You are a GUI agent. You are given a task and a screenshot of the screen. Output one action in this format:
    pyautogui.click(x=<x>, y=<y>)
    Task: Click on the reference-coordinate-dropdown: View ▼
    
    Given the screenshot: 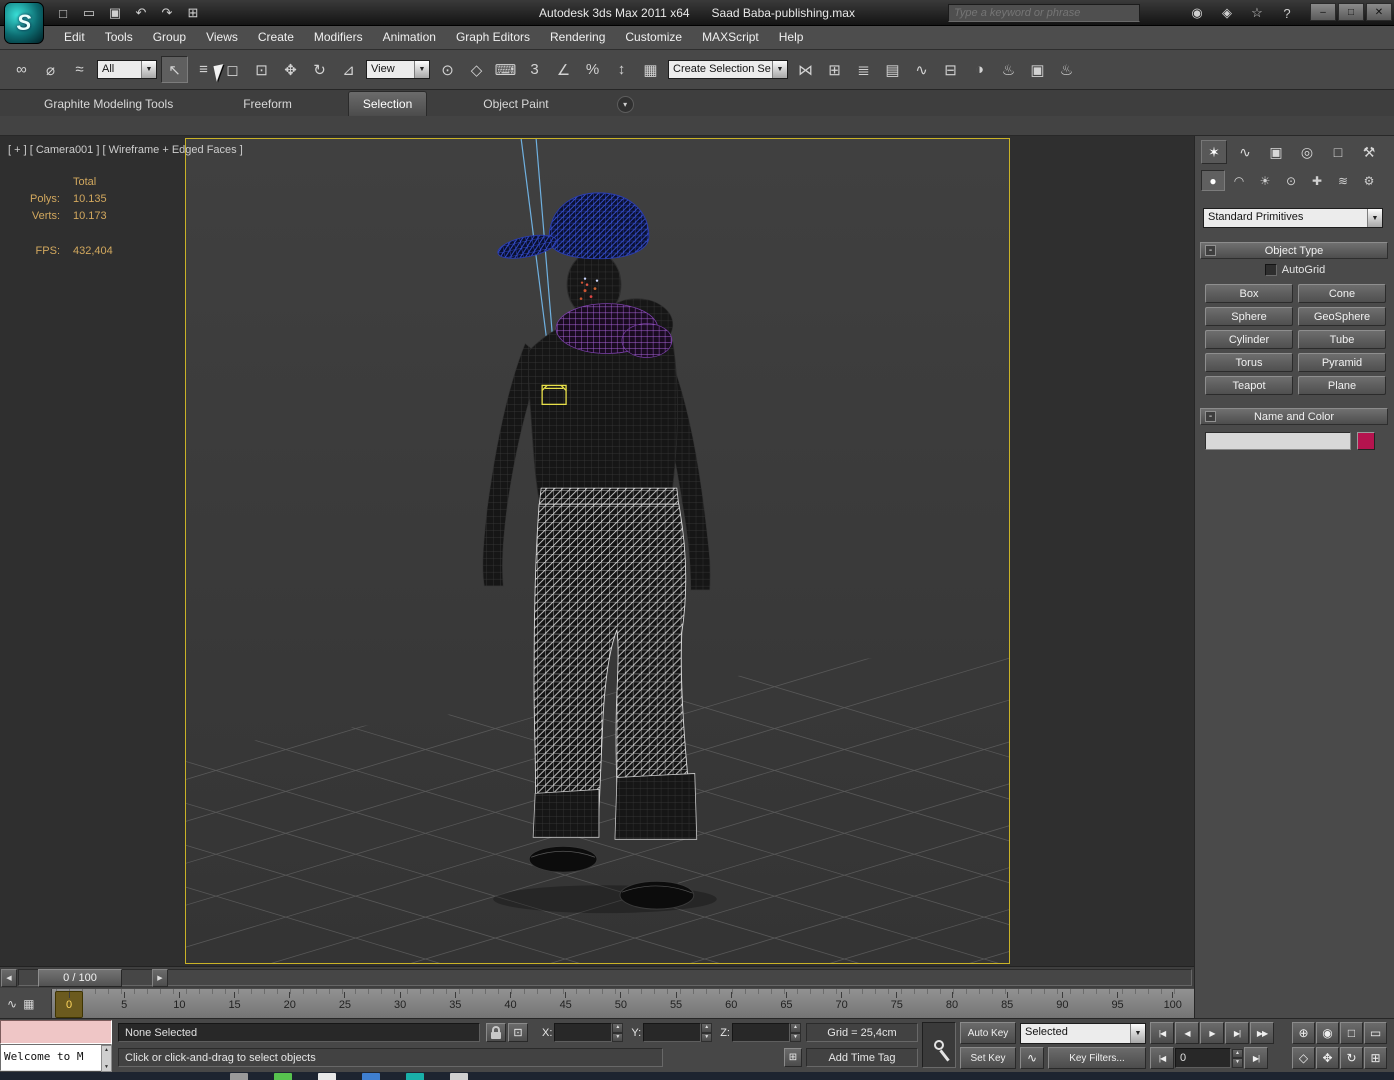 What is the action you would take?
    pyautogui.click(x=398, y=69)
    